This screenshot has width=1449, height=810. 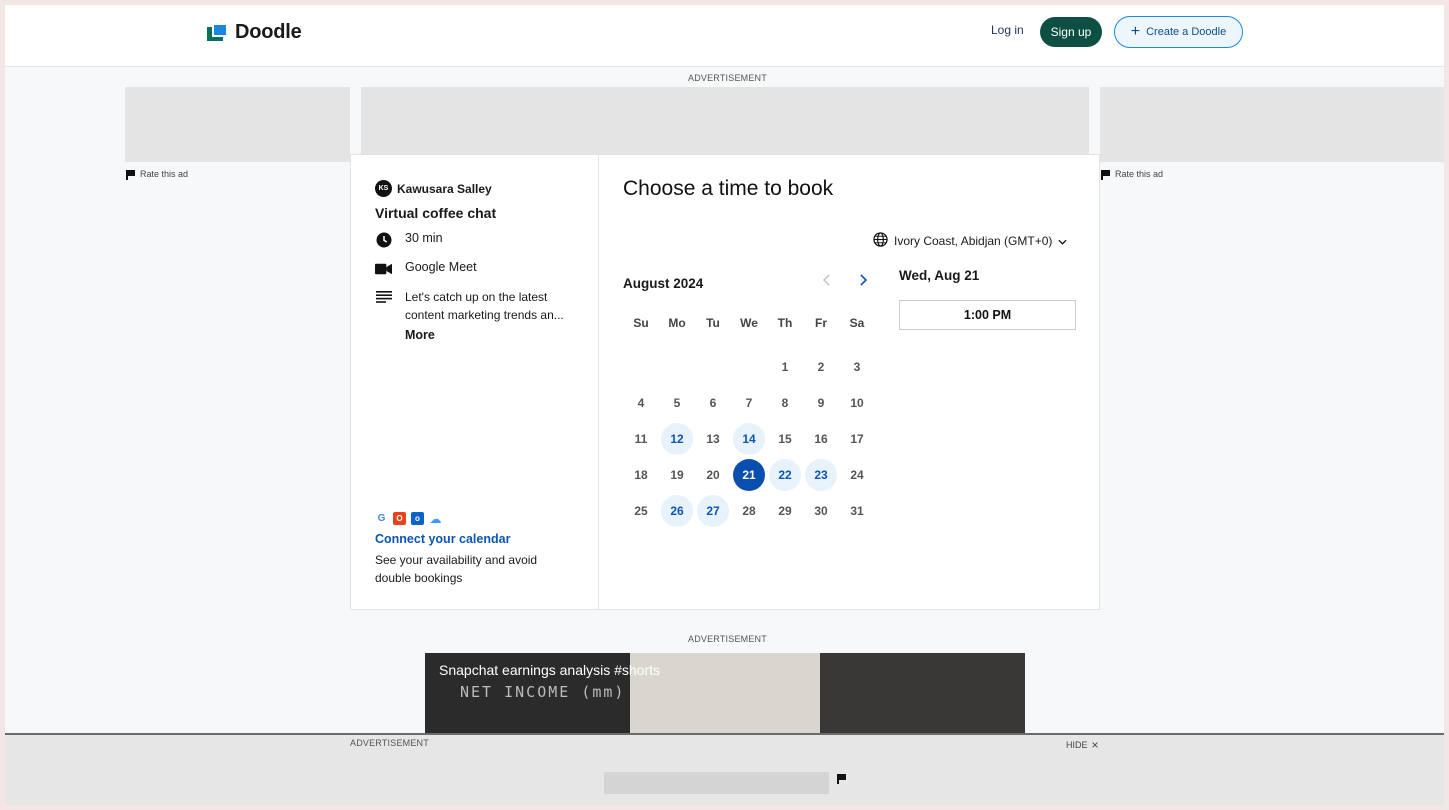 I want to click on duration-row: 30 min, so click(x=409, y=239).